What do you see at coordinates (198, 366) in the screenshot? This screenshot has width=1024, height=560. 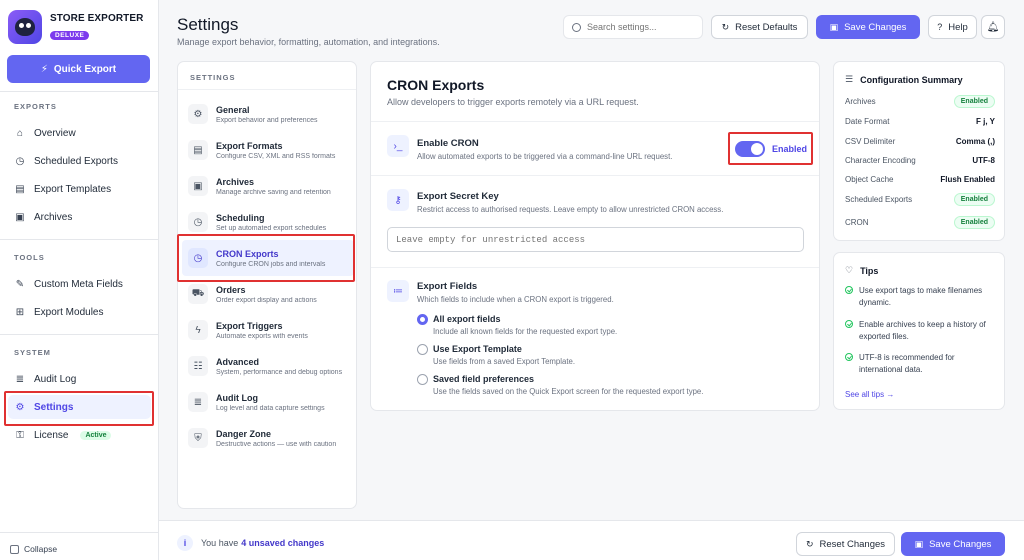 I see `sliders-icon: ☷` at bounding box center [198, 366].